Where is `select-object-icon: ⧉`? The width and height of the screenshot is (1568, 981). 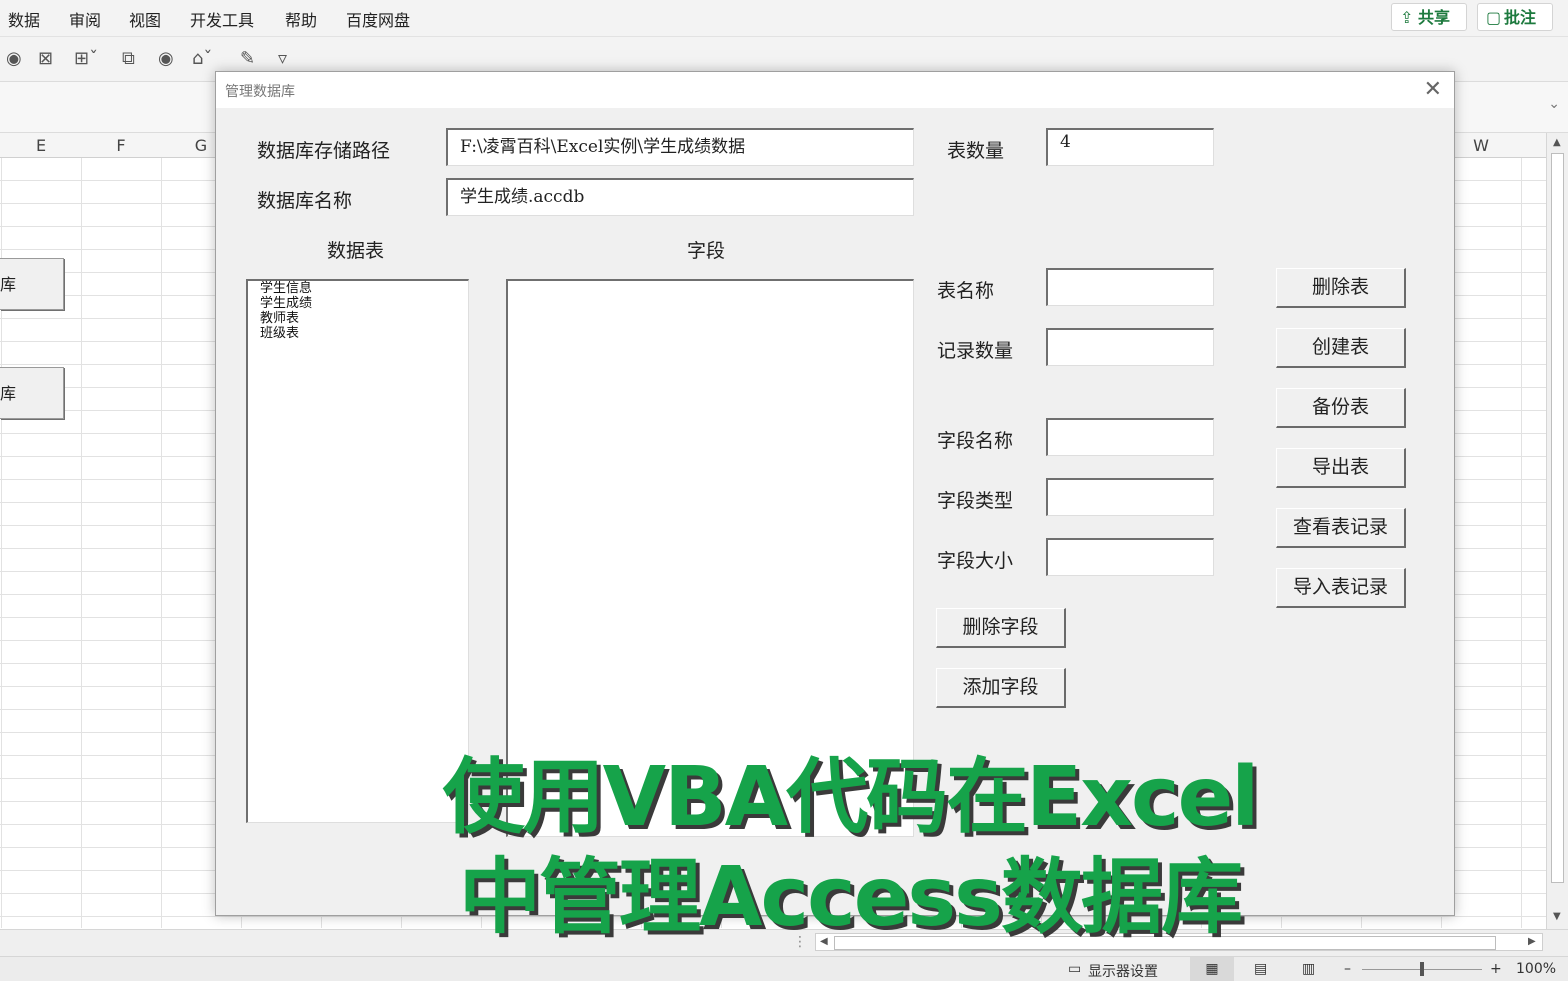
select-object-icon: ⧉ is located at coordinates (128, 58).